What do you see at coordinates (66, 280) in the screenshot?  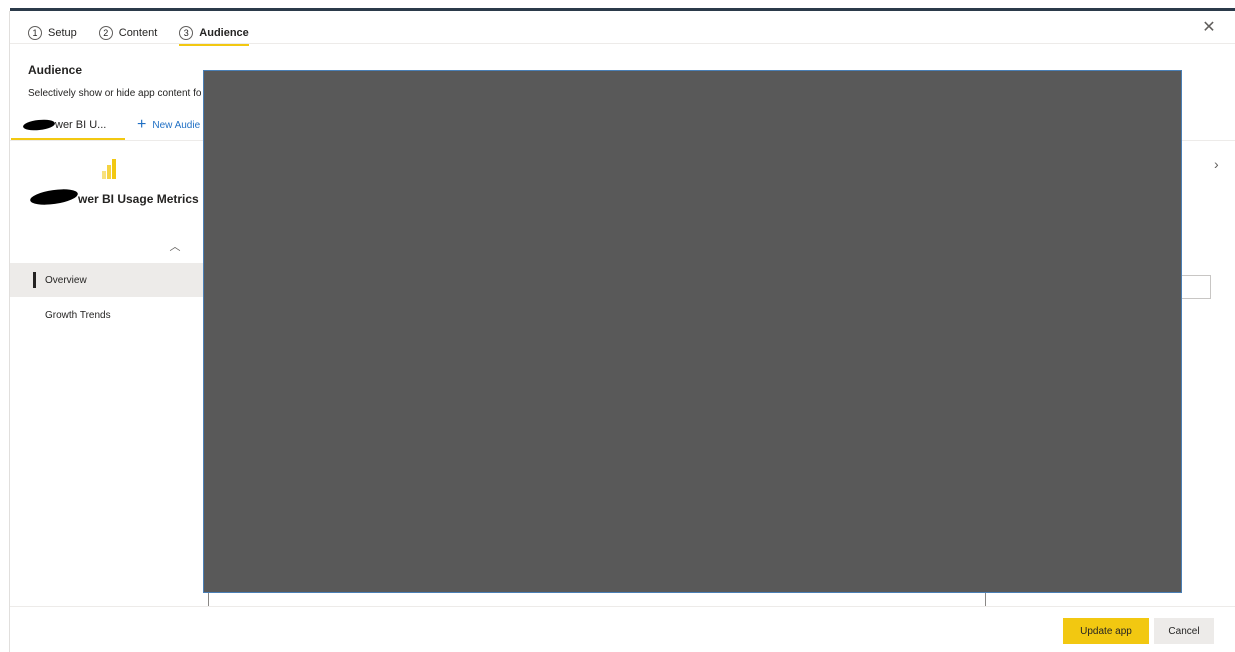 I see `nav-item-label: Overview` at bounding box center [66, 280].